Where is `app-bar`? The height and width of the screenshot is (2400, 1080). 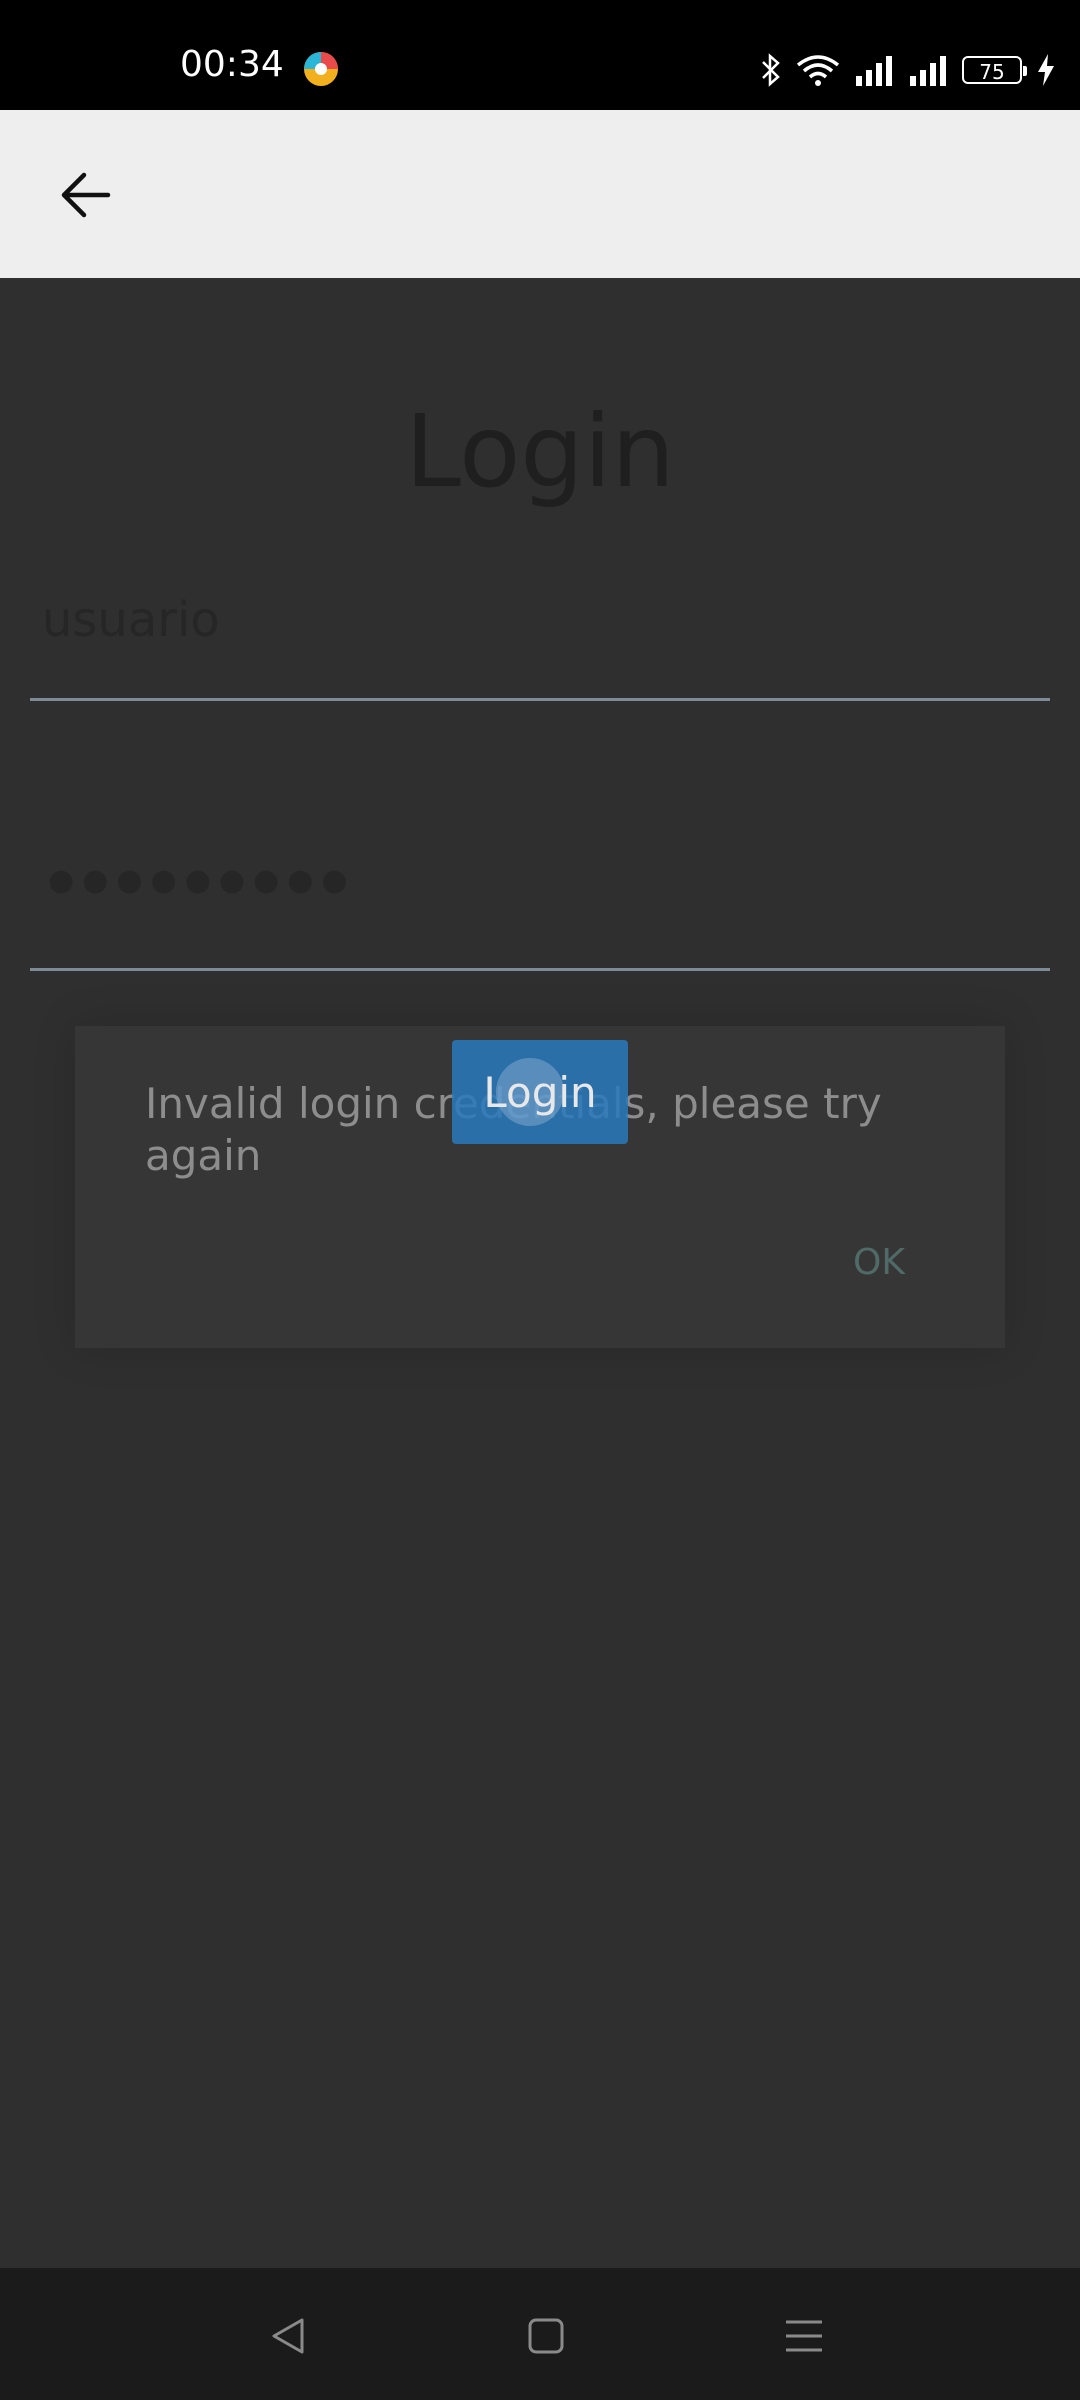
app-bar is located at coordinates (540, 195).